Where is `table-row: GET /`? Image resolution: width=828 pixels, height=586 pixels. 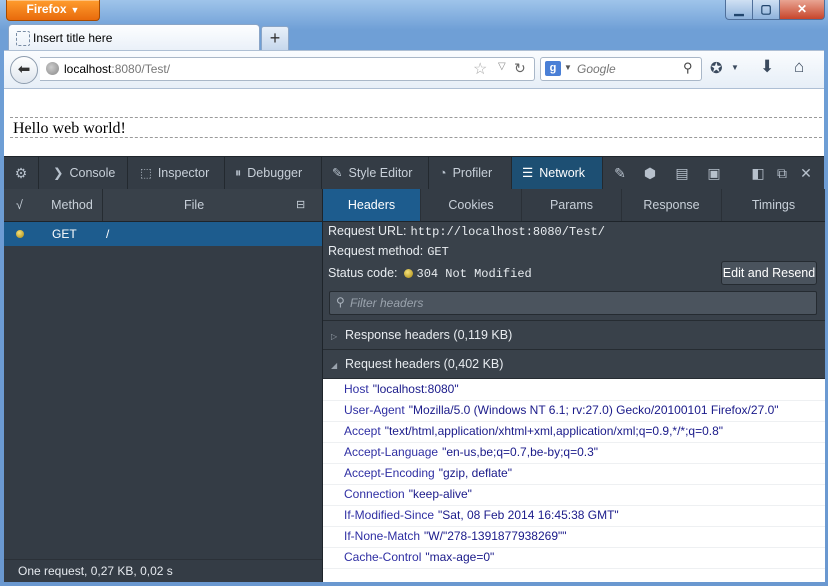
table-row: GET / is located at coordinates (163, 234).